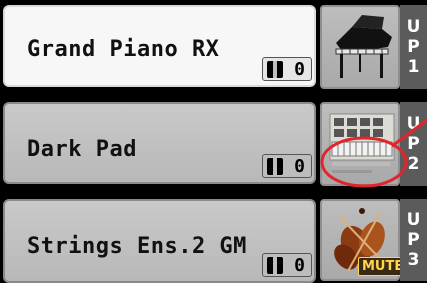 The width and height of the screenshot is (427, 283). What do you see at coordinates (82, 149) in the screenshot?
I see `track-name: Dark Pad` at bounding box center [82, 149].